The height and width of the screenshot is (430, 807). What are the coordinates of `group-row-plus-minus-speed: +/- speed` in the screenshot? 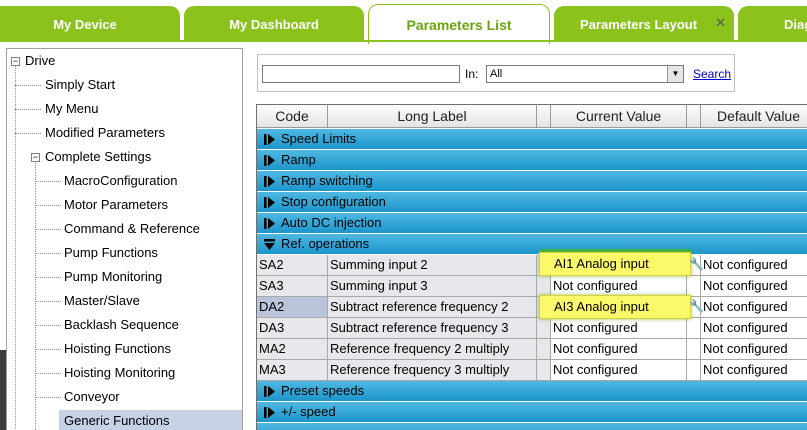 It's located at (532, 412).